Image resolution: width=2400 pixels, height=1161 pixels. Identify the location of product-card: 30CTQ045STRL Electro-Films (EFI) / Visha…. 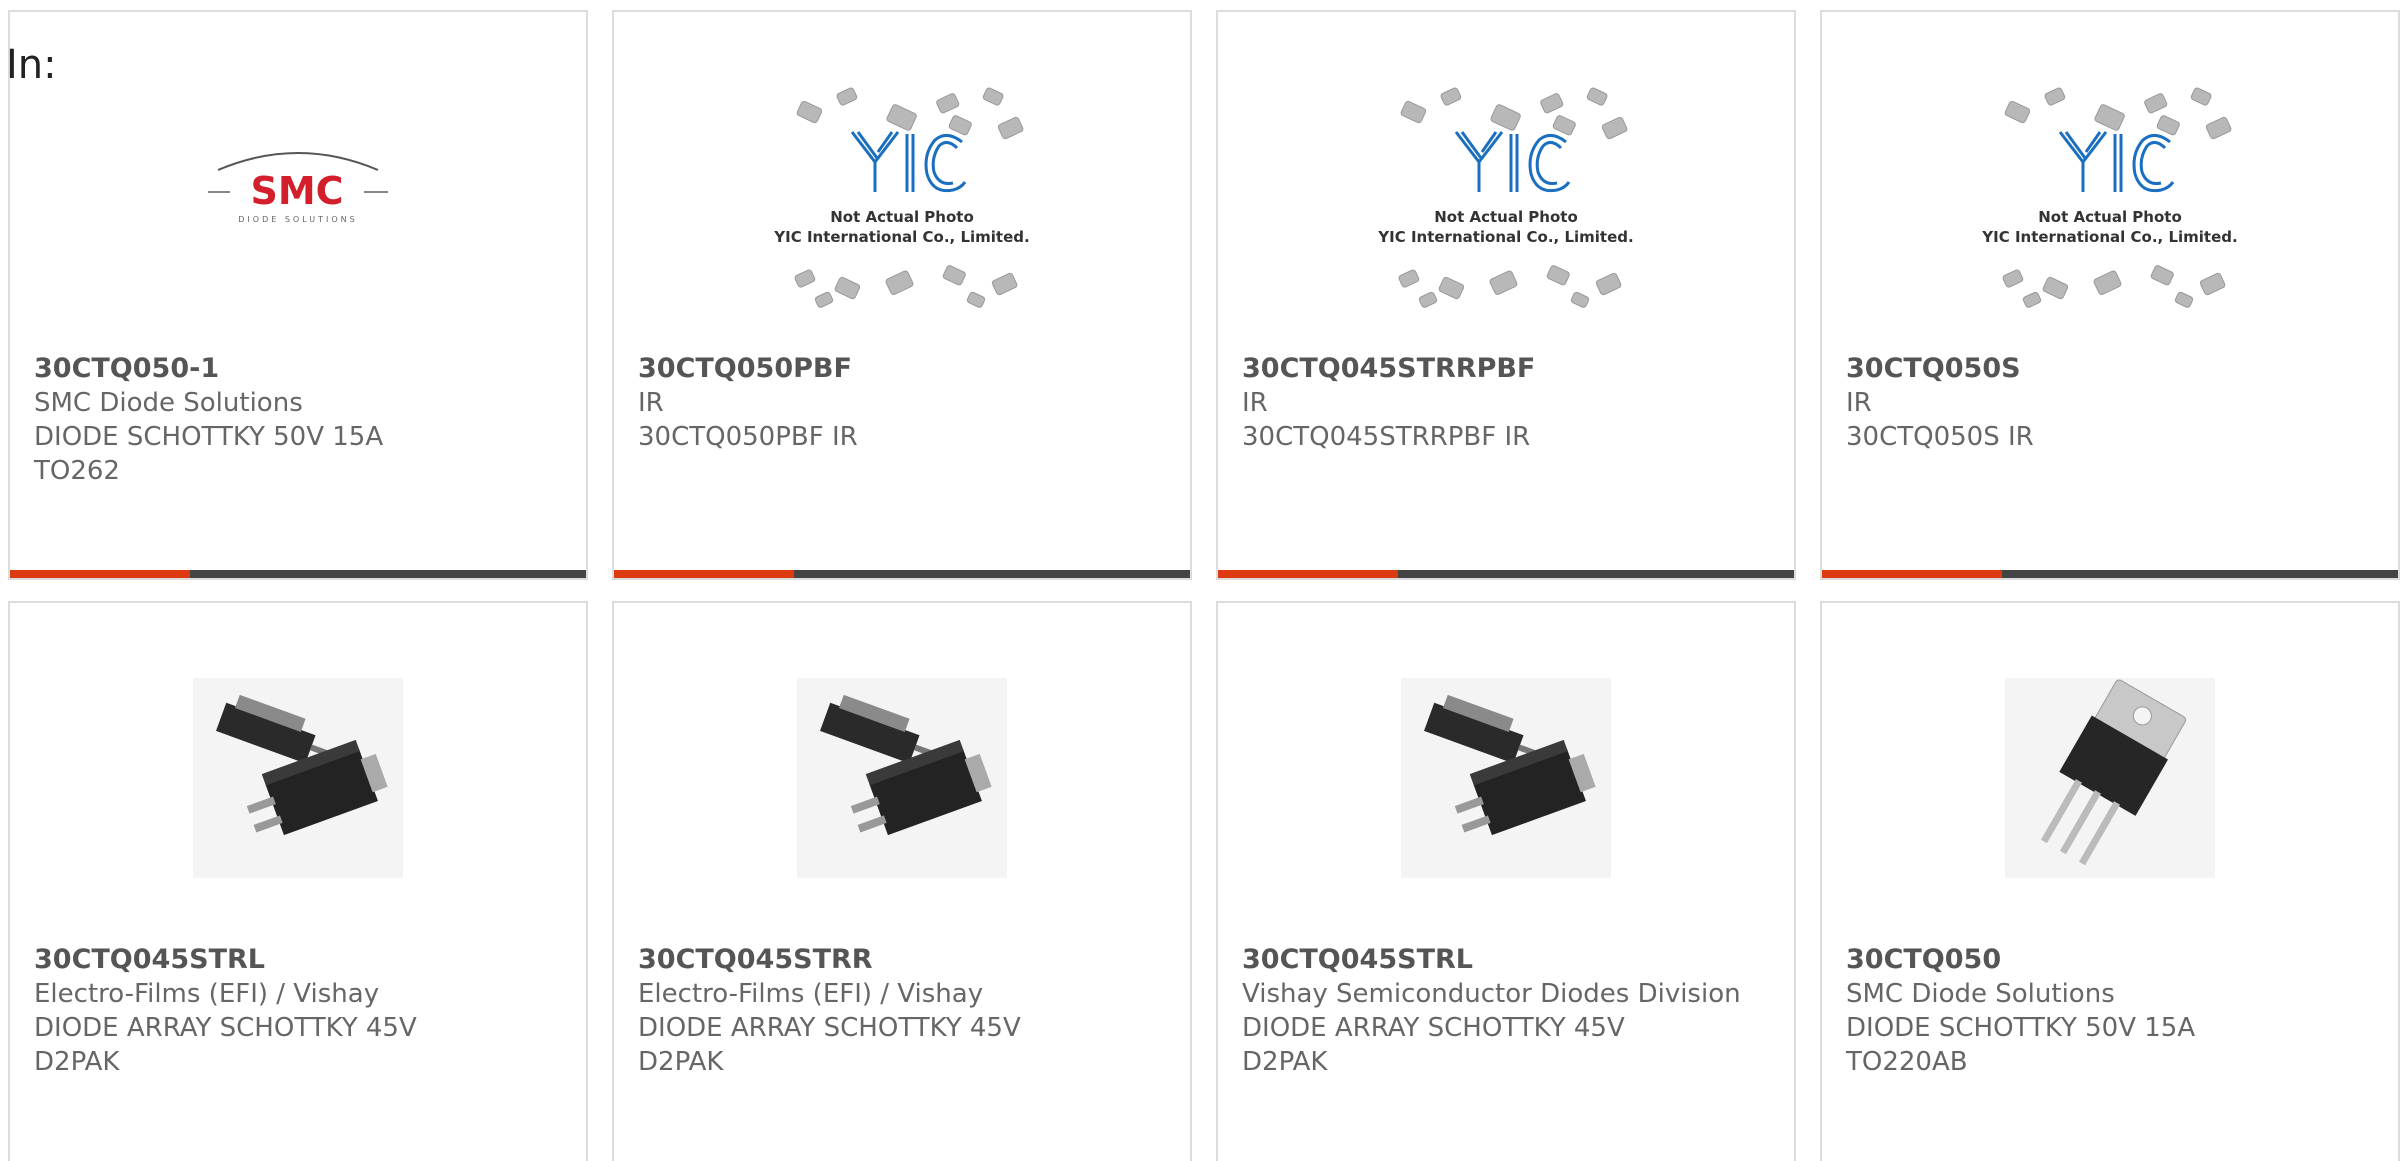
(298, 881).